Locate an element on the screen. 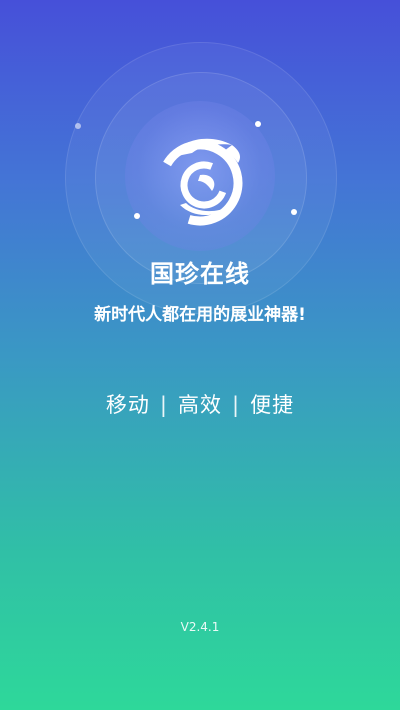 The width and height of the screenshot is (400, 710). feature-list: 移动 | 高效 | 便捷 is located at coordinates (200, 404).